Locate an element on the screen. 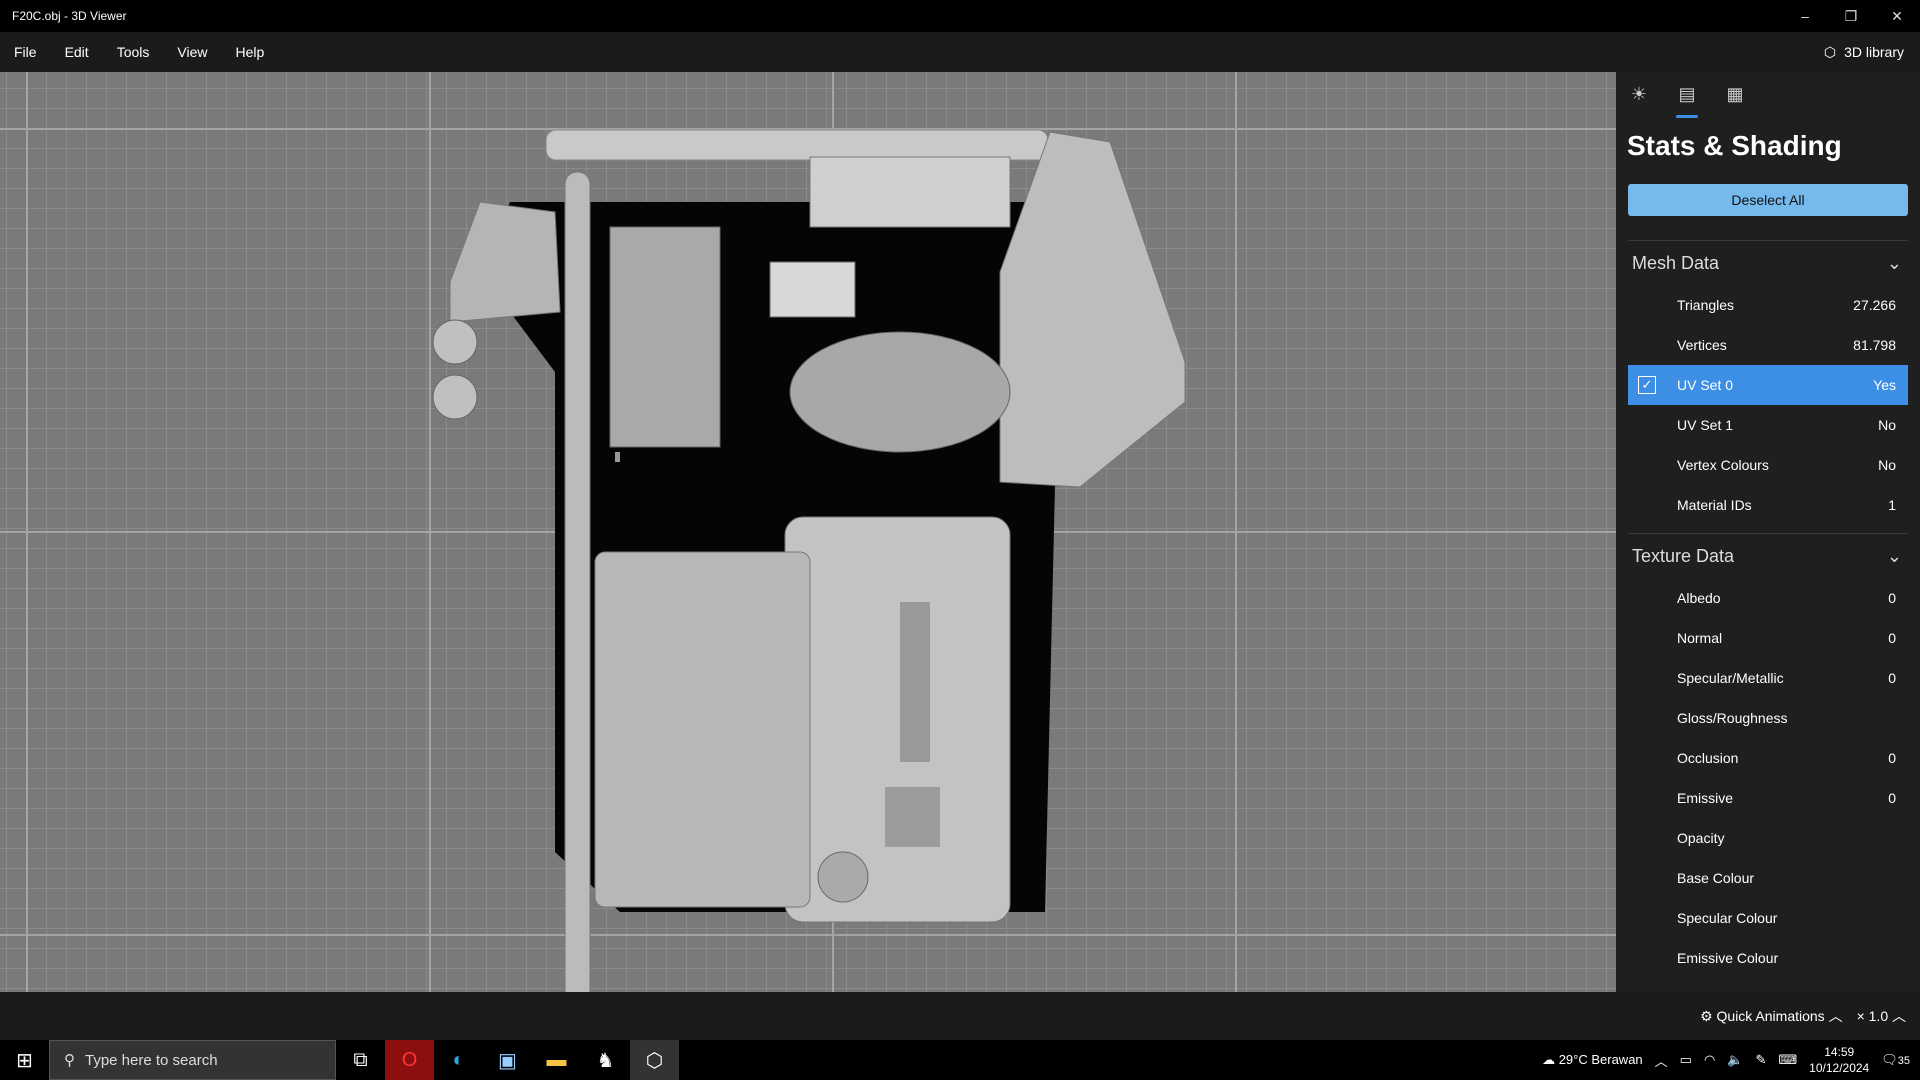 This screenshot has width=1920, height=1080. search-placeholder: Type here to search is located at coordinates (151, 1060).